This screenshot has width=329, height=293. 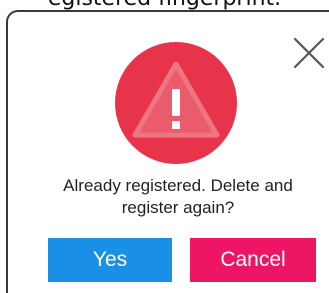 I want to click on close-icon, so click(x=309, y=53).